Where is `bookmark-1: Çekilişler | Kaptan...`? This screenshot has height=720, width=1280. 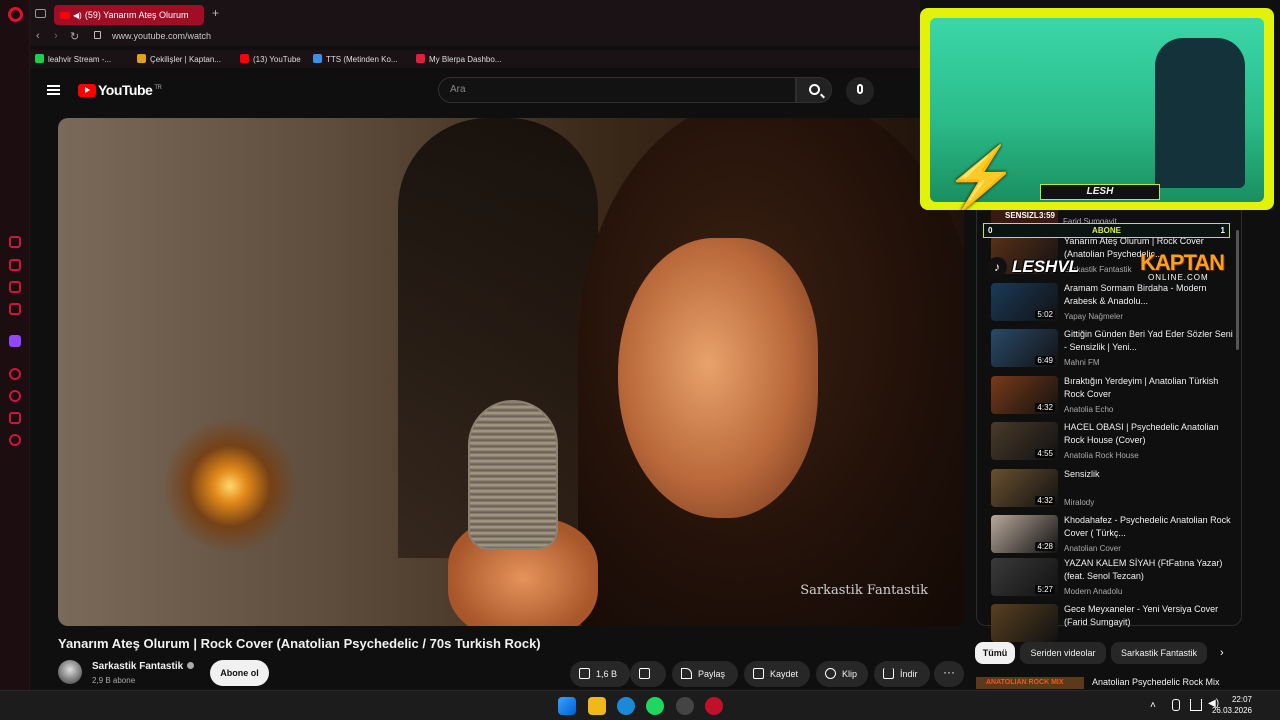
bookmark-1: Çekilişler | Kaptan... is located at coordinates (179, 59).